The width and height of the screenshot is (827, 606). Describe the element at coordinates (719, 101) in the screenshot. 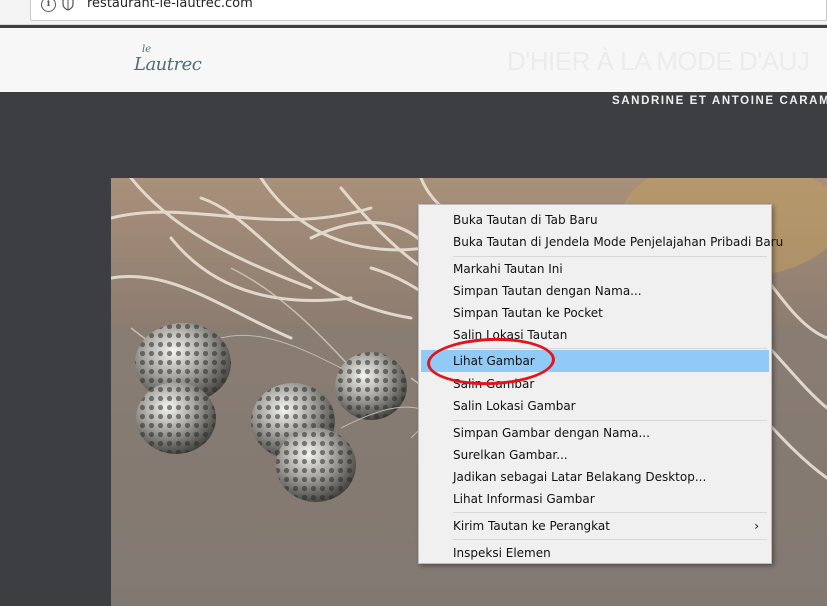

I see `owners-subtitle: SANDRINE ET ANTOINE CARAM` at that location.